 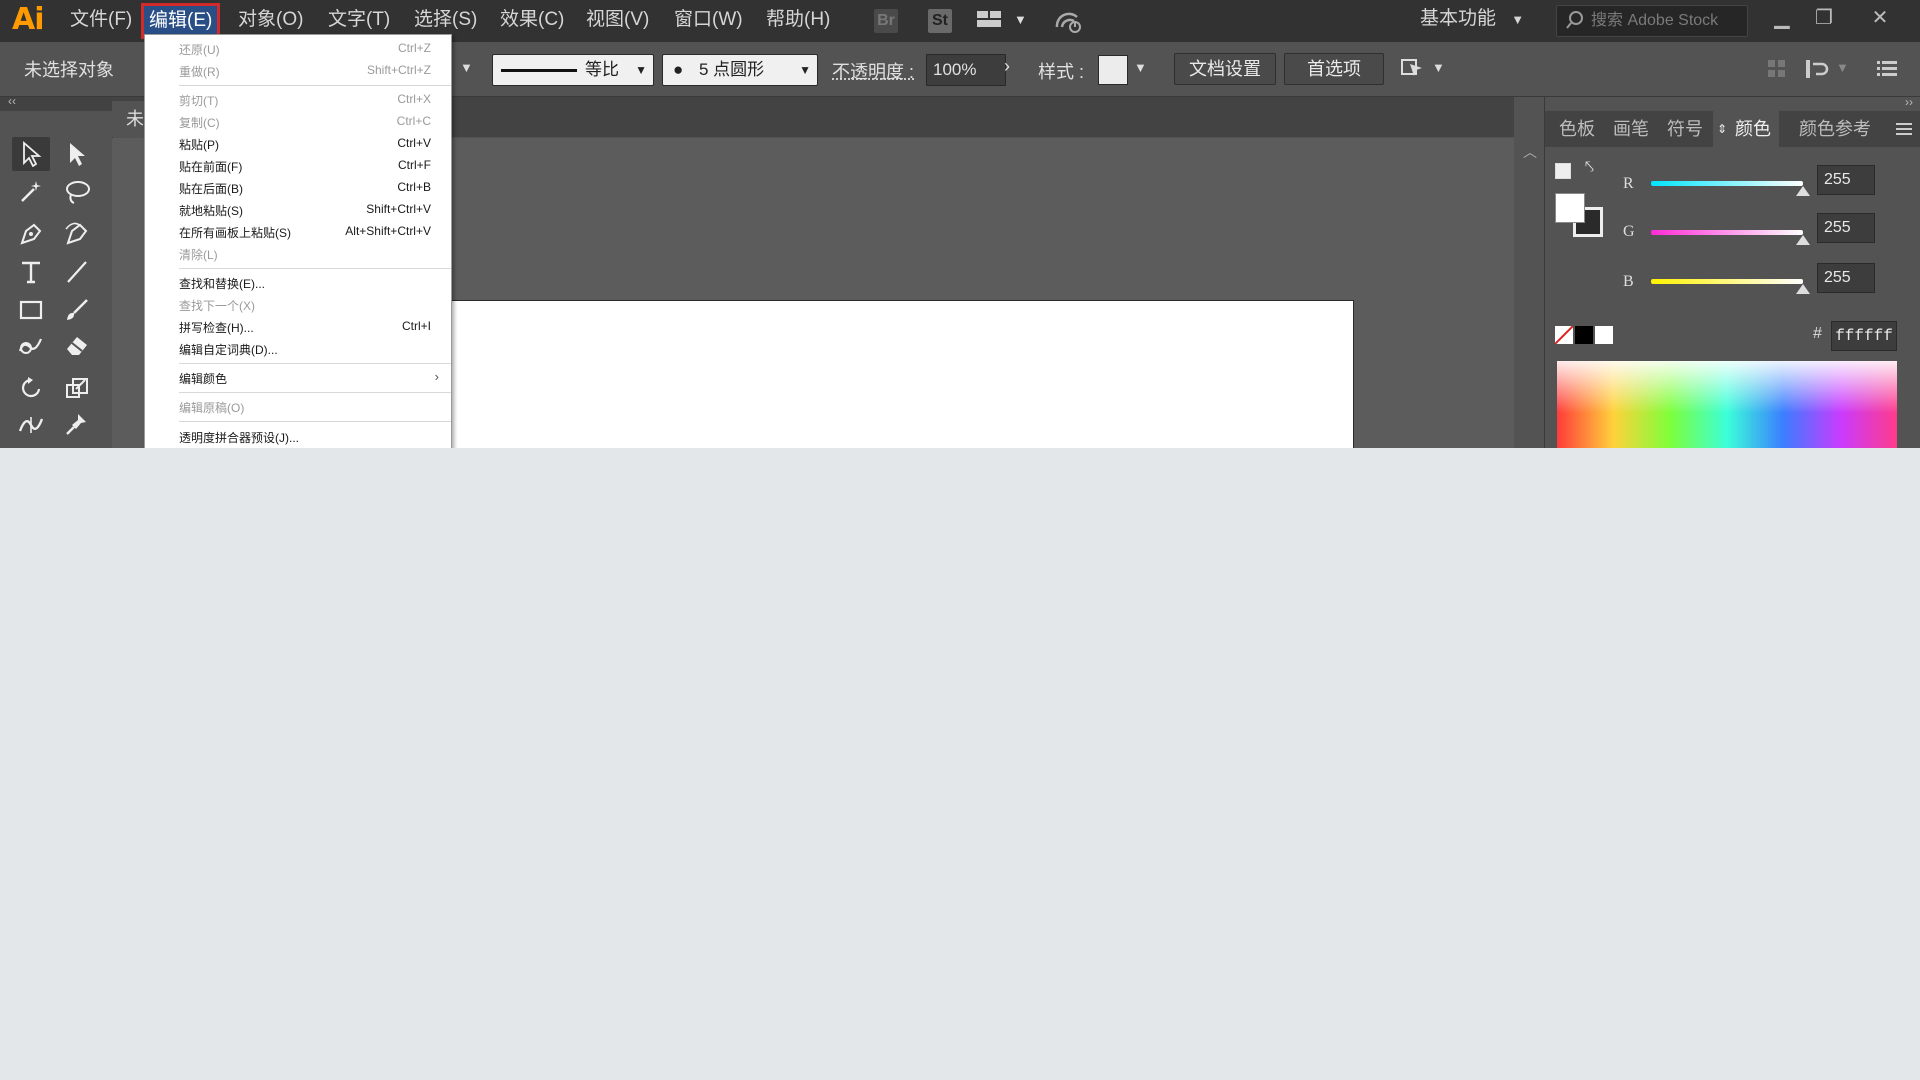 What do you see at coordinates (1685, 129) in the screenshot?
I see `tab-symbols: 符号` at bounding box center [1685, 129].